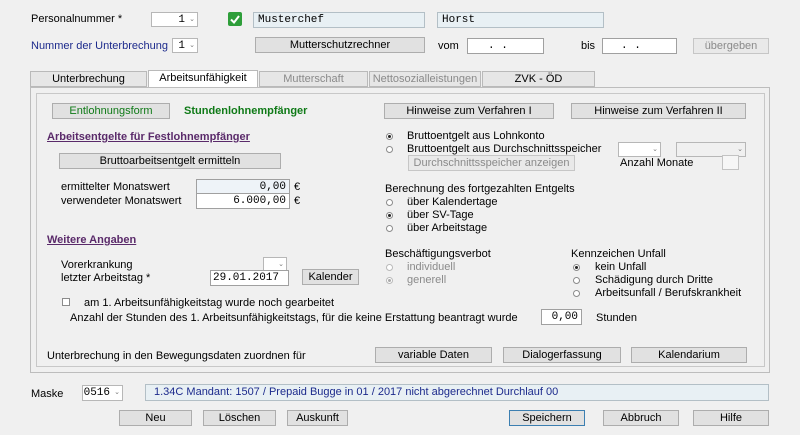 The height and width of the screenshot is (435, 800). I want to click on speichern-button: Speichern, so click(547, 418).